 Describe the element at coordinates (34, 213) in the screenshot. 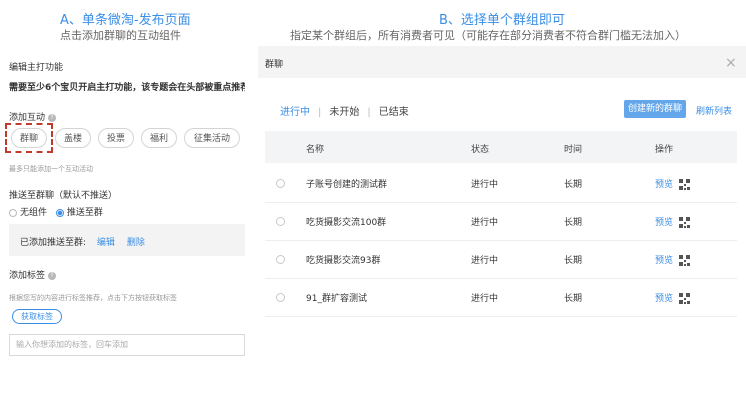

I see `radio-none-label: 无组件` at that location.